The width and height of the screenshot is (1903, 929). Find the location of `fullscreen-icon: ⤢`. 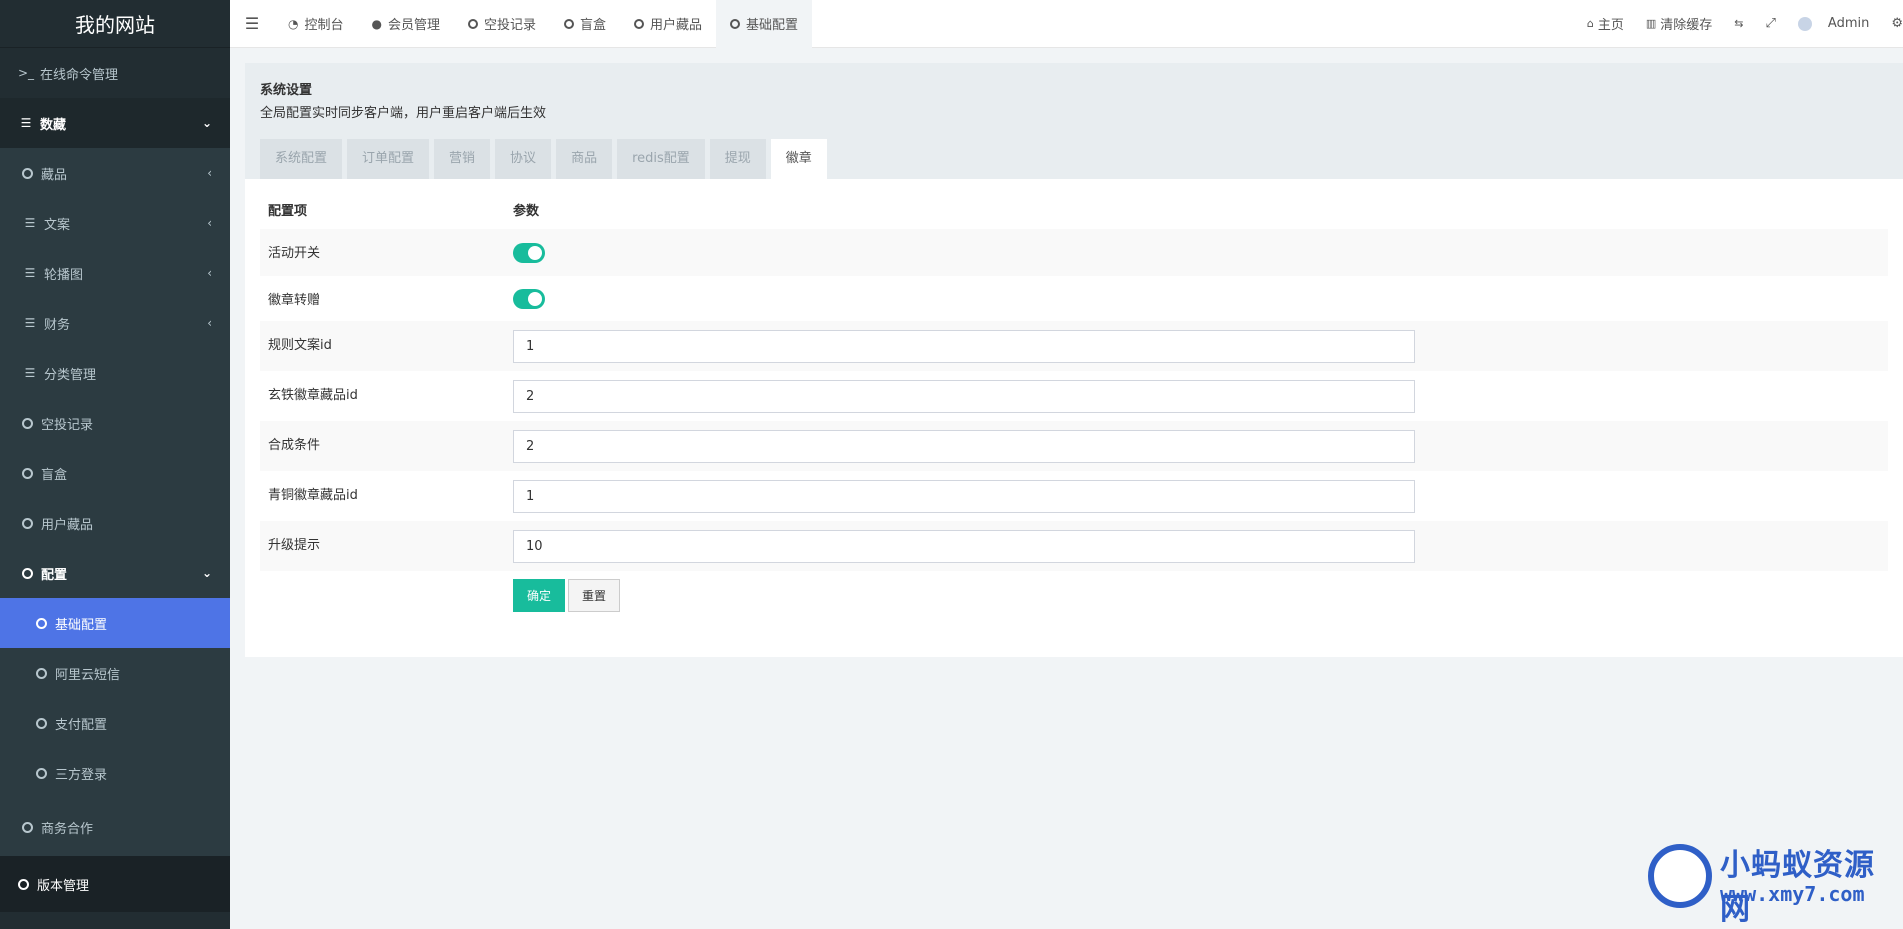

fullscreen-icon: ⤢ is located at coordinates (1770, 23).